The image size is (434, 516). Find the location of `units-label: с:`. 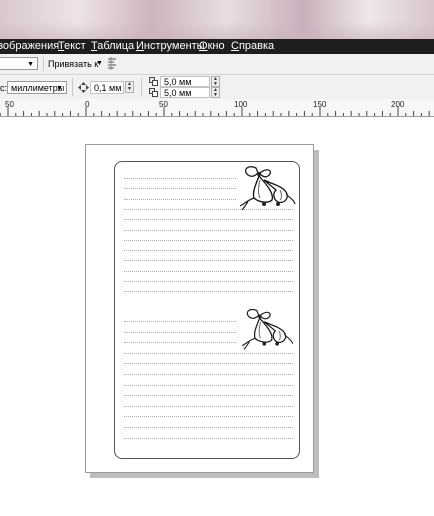

units-label: с: is located at coordinates (4, 88).